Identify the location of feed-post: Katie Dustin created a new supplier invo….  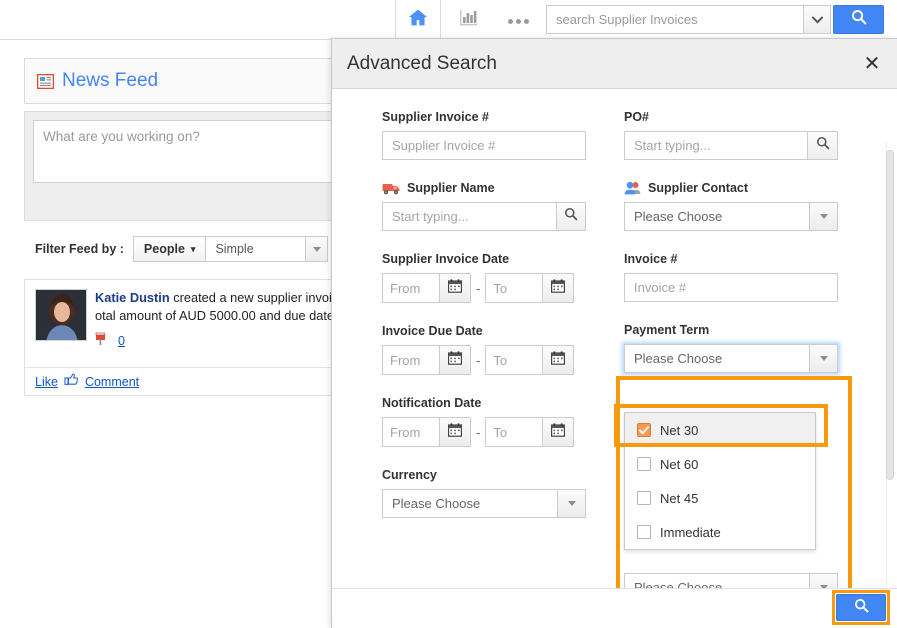
(189, 337).